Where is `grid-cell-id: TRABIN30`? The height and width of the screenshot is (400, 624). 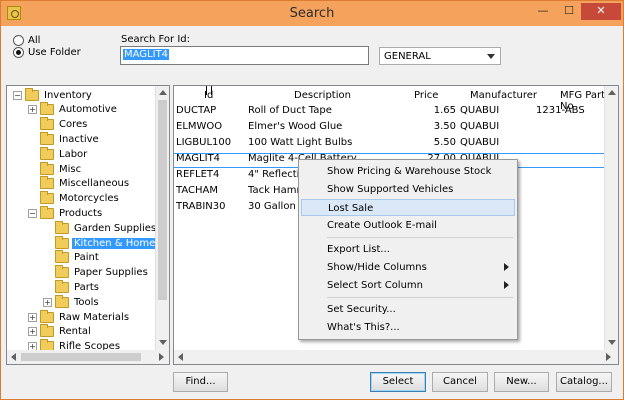
grid-cell-id: TRABIN30 is located at coordinates (211, 208).